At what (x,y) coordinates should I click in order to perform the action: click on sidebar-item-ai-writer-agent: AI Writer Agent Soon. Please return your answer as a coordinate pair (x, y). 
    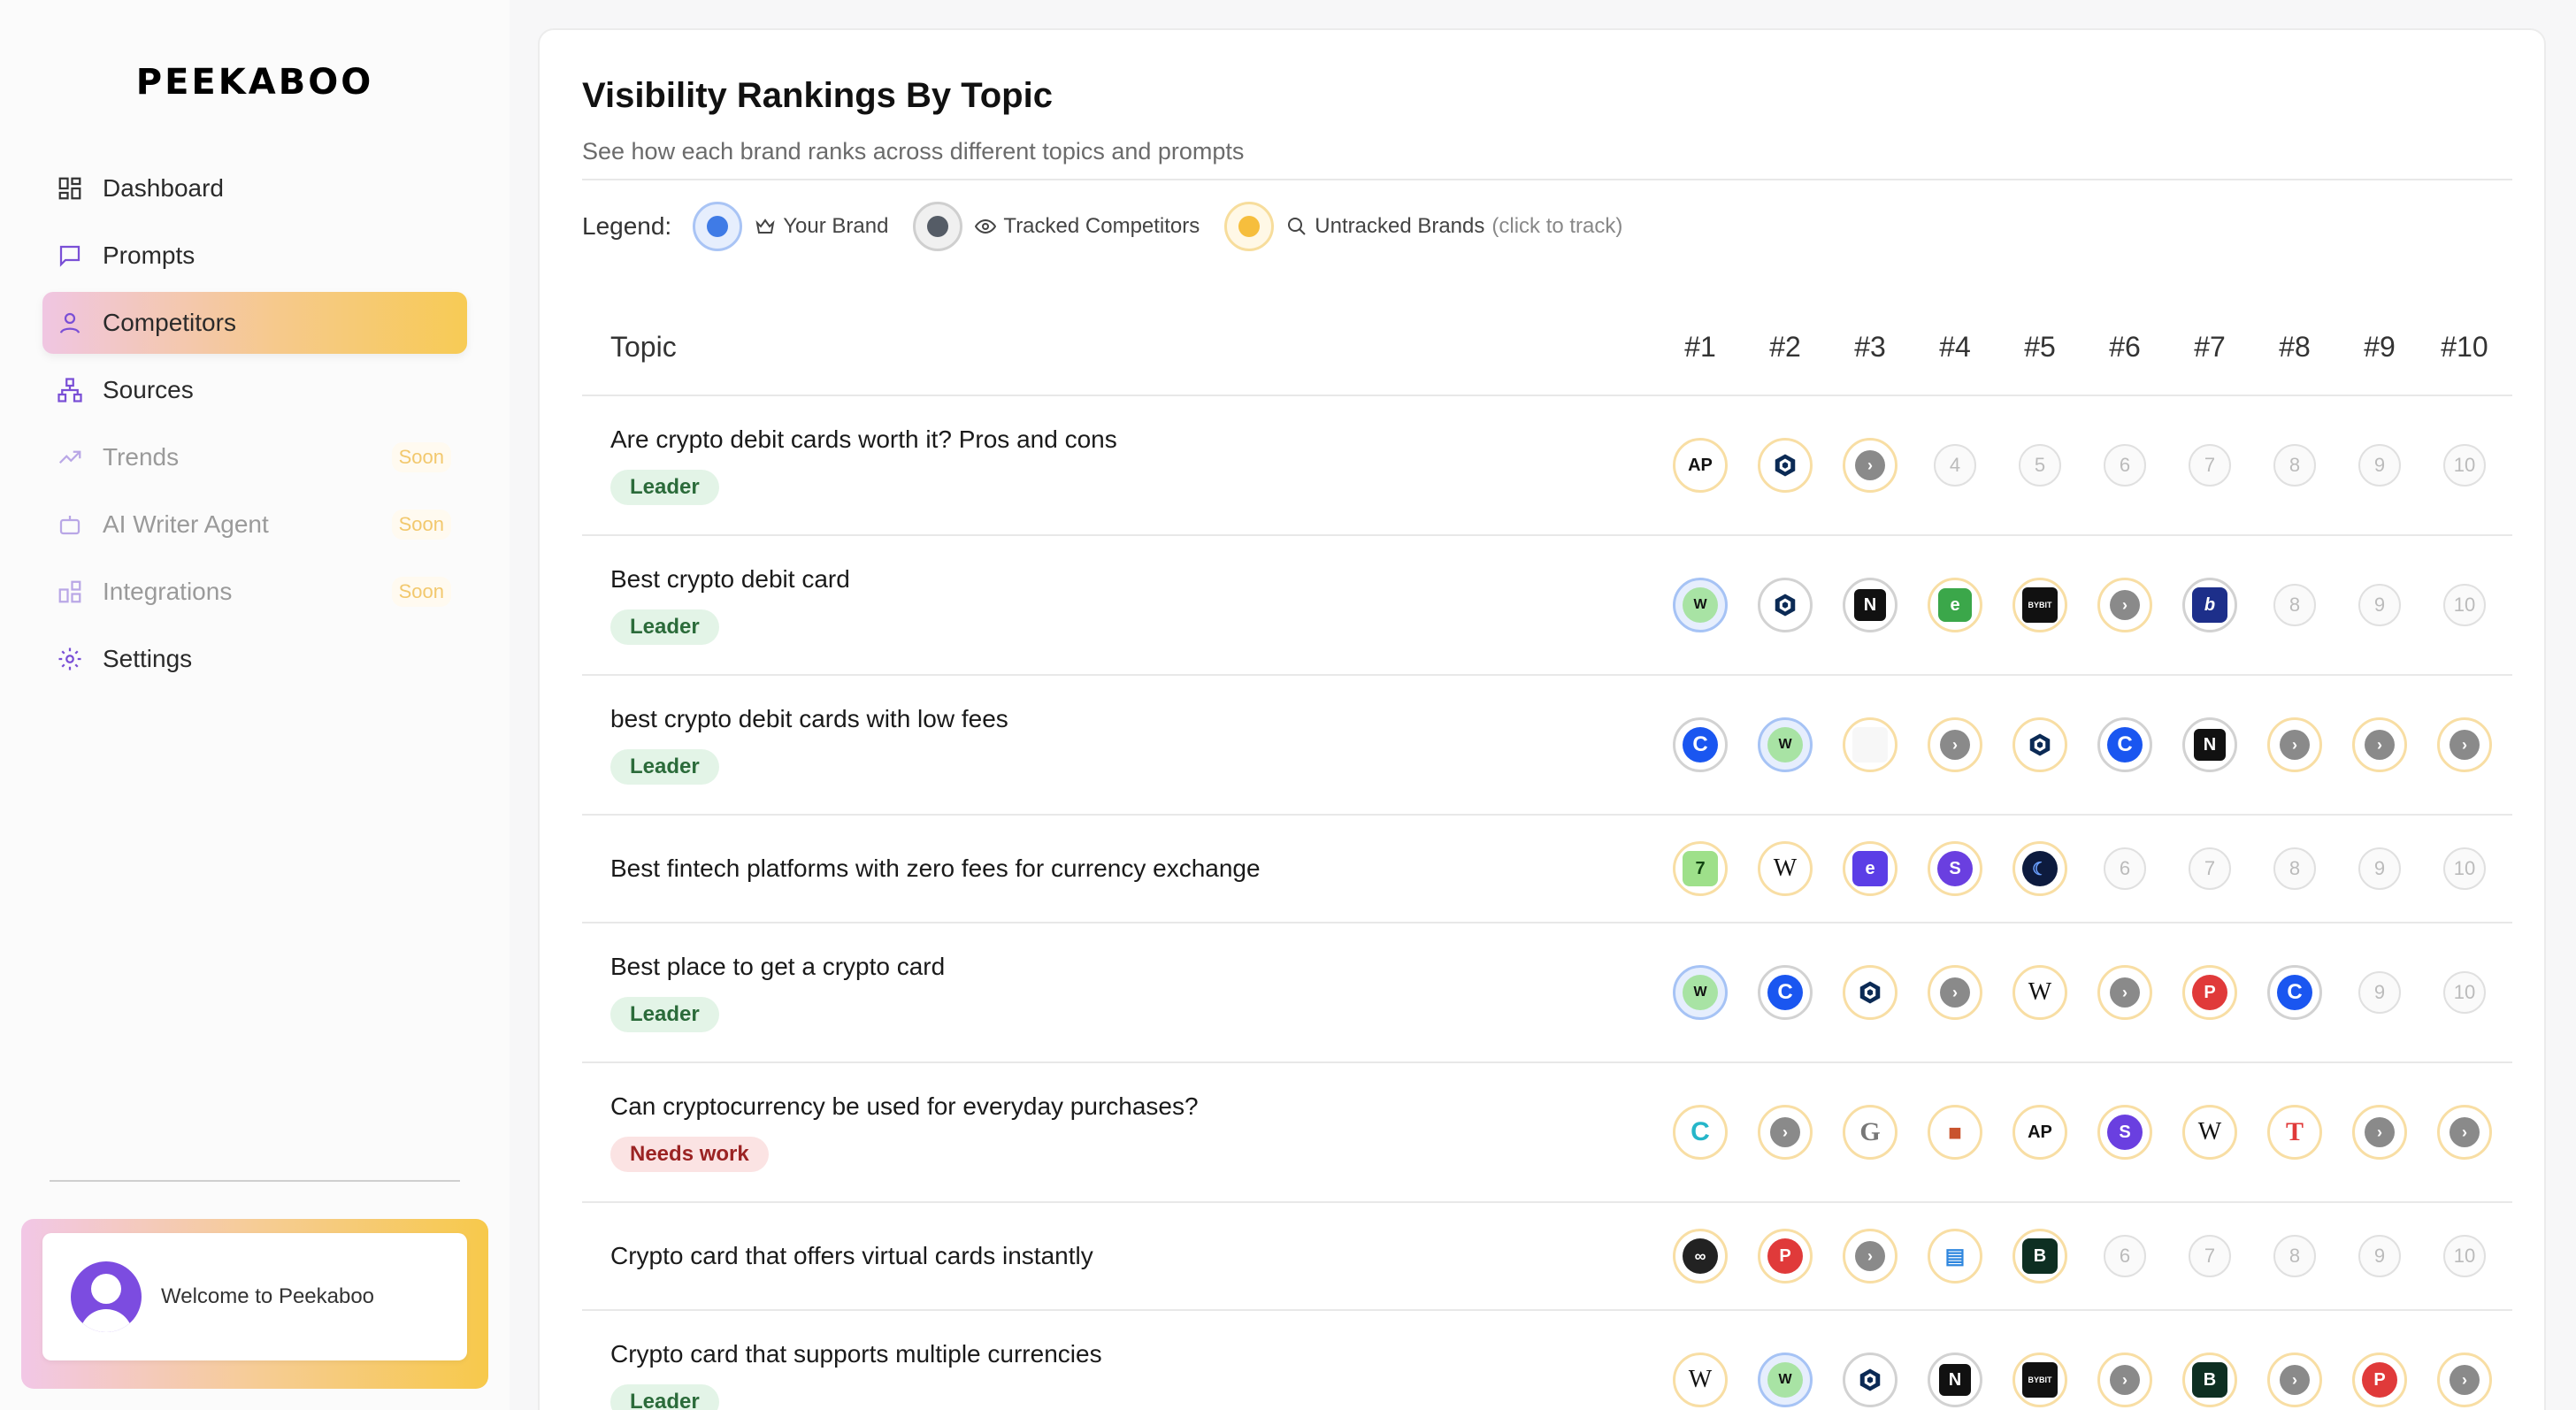
    Looking at the image, I should click on (254, 525).